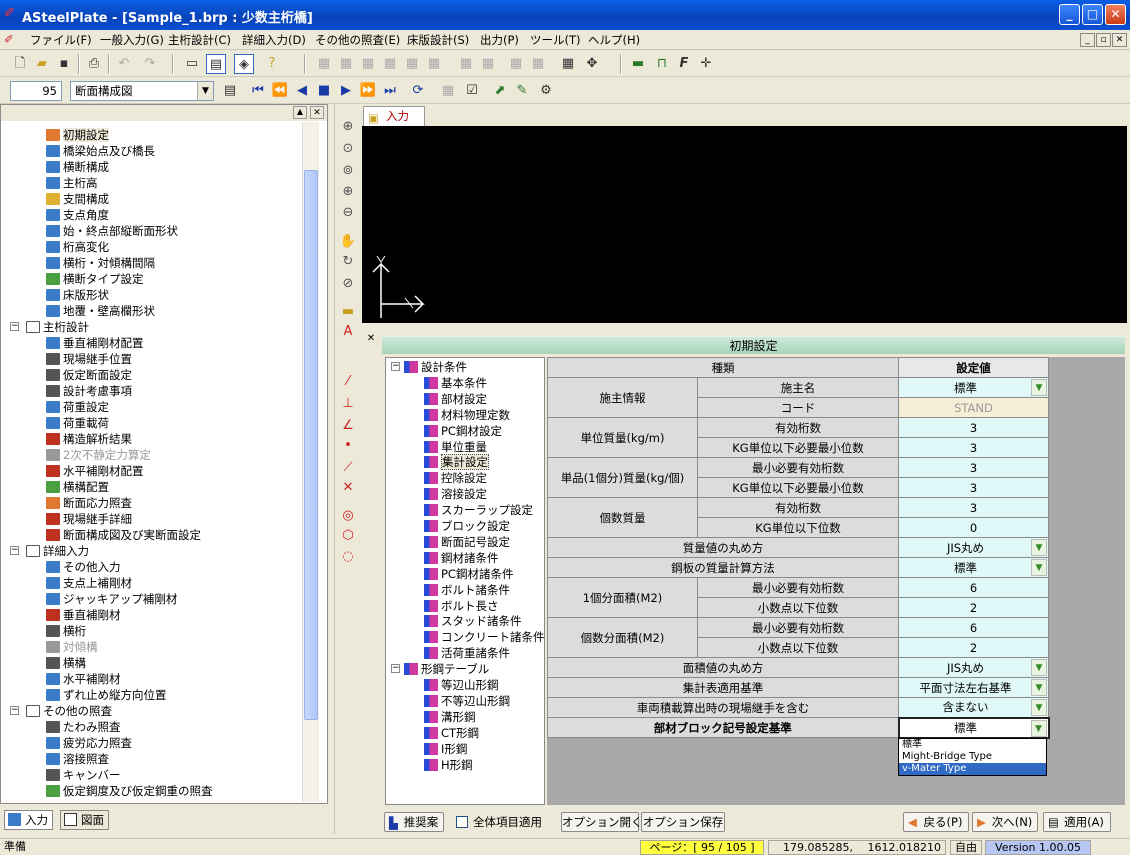  I want to click on zoom-in-icon: ⊕, so click(348, 192).